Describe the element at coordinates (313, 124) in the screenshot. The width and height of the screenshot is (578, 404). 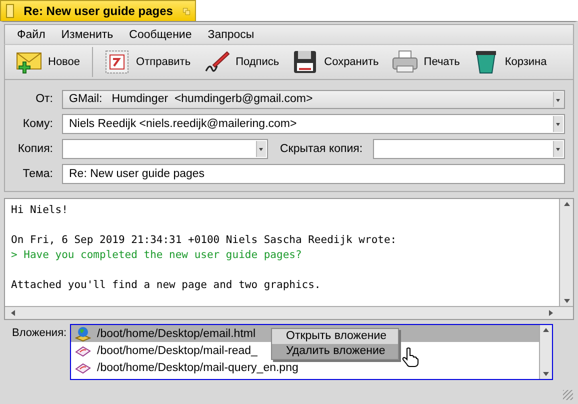
I see `recipient-field: Niels Reedijk <niels.reedijk@mailering.com>` at that location.